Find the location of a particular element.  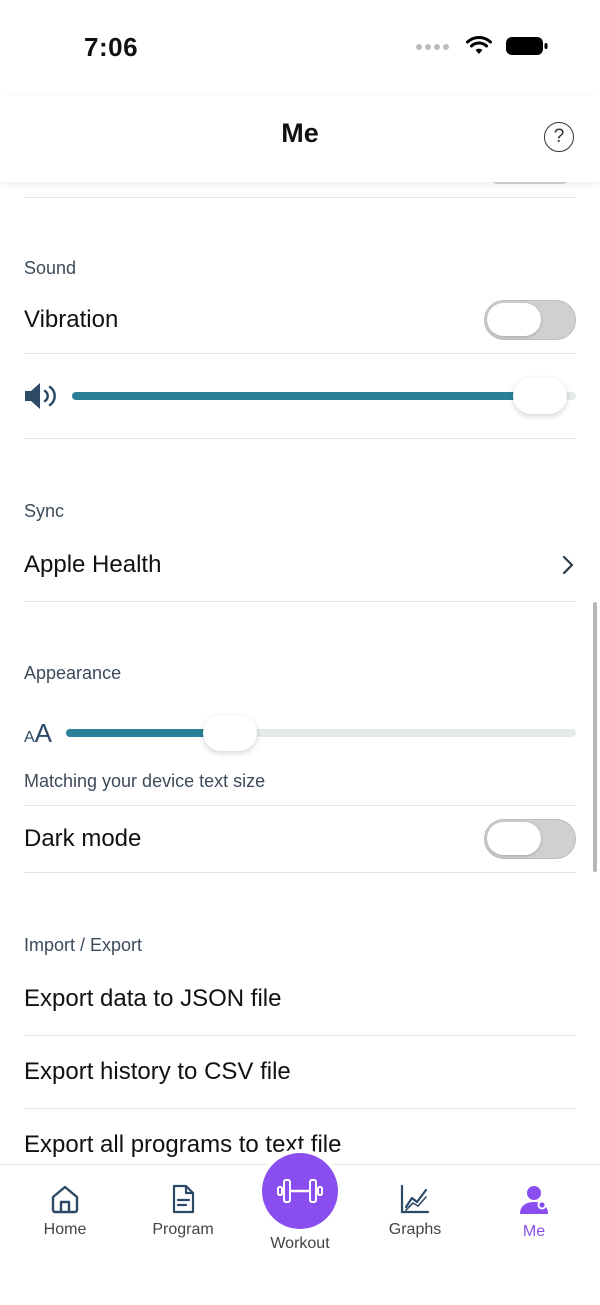

section-sync: Sync is located at coordinates (44, 511).